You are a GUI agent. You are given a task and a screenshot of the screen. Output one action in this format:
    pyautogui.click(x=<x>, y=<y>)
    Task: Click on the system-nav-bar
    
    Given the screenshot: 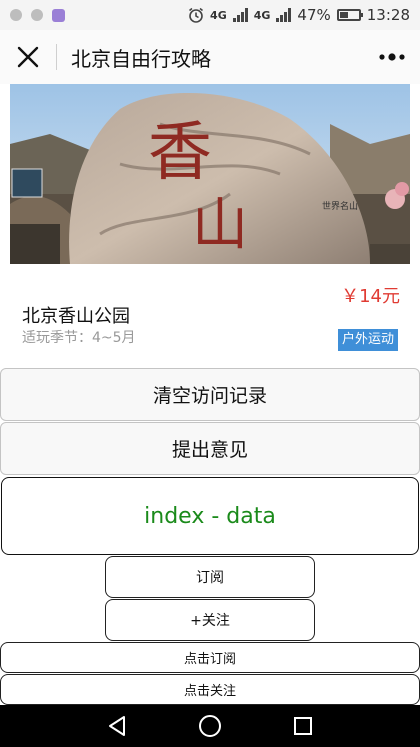 What is the action you would take?
    pyautogui.click(x=210, y=726)
    